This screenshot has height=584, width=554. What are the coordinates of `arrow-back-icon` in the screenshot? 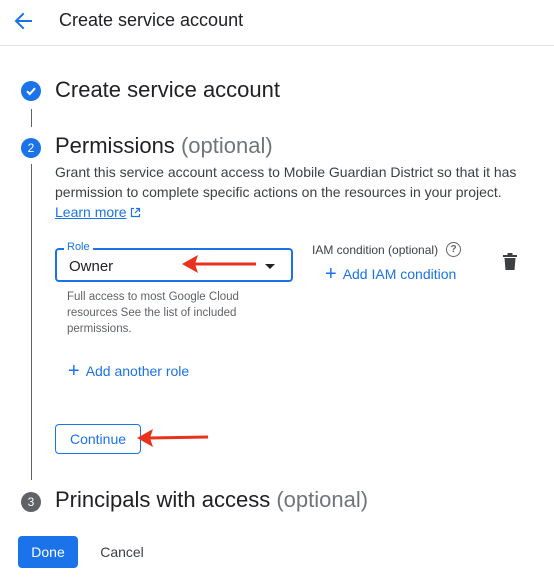 It's located at (23, 21).